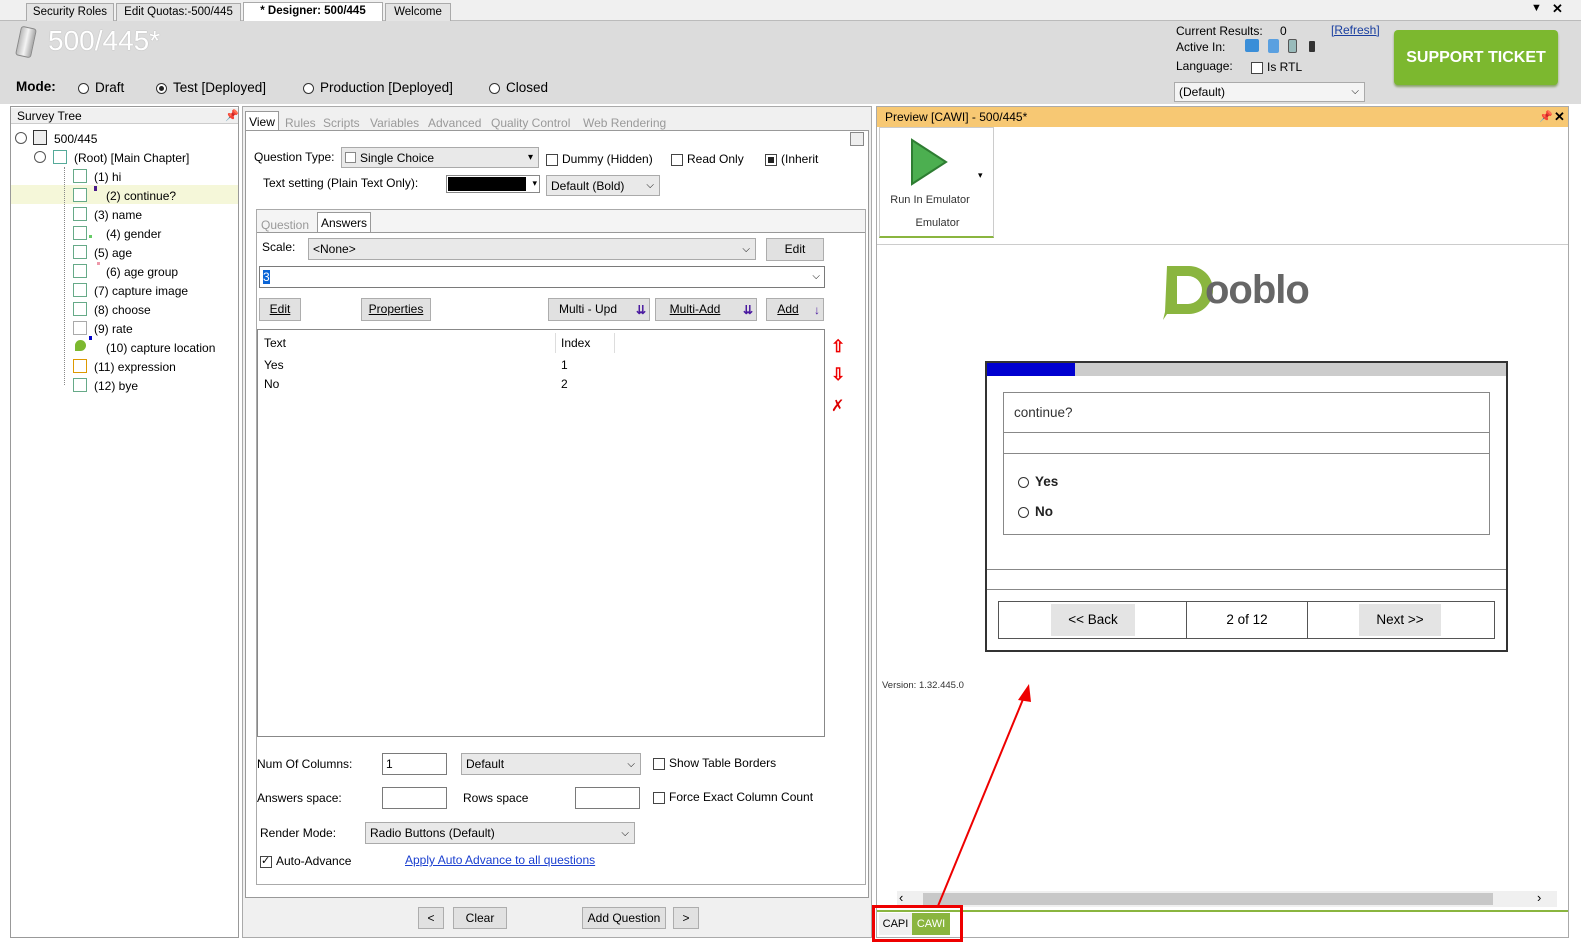  What do you see at coordinates (300, 123) in the screenshot?
I see `tab-rules: Rules` at bounding box center [300, 123].